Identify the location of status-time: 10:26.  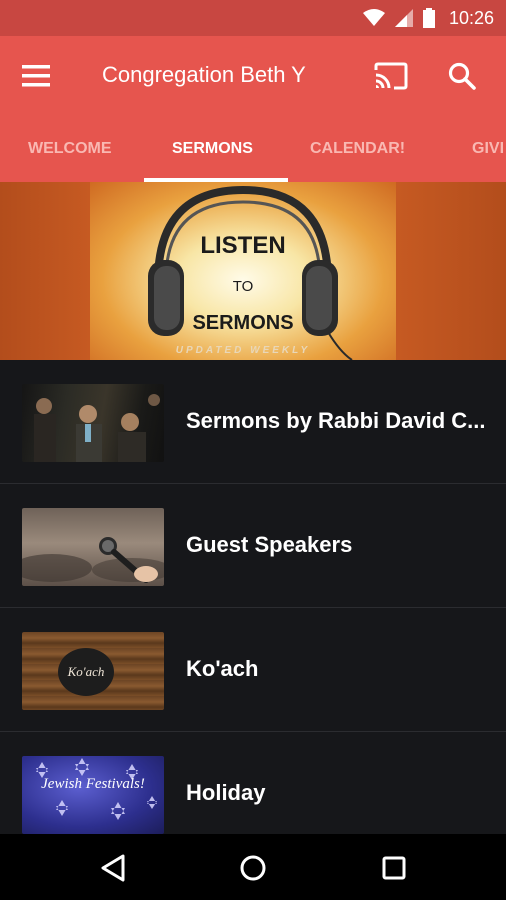
(471, 17).